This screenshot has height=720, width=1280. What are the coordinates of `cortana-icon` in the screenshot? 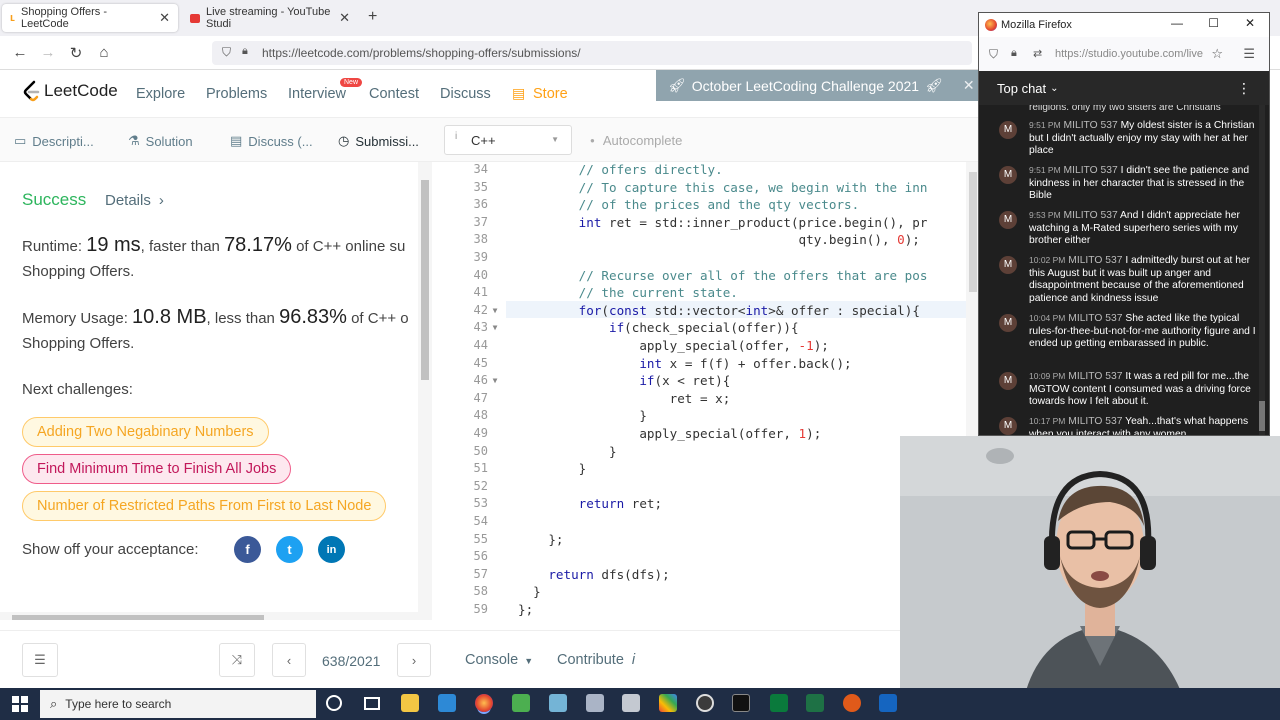 It's located at (334, 703).